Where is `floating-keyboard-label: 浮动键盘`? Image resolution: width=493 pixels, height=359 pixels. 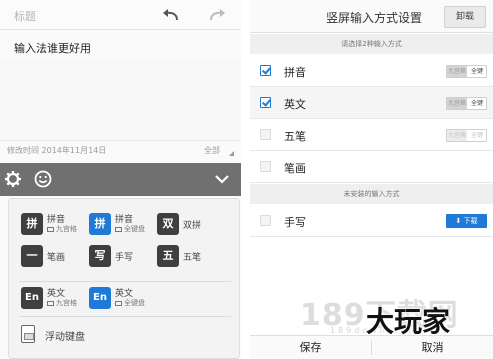 floating-keyboard-label: 浮动键盘 is located at coordinates (65, 337).